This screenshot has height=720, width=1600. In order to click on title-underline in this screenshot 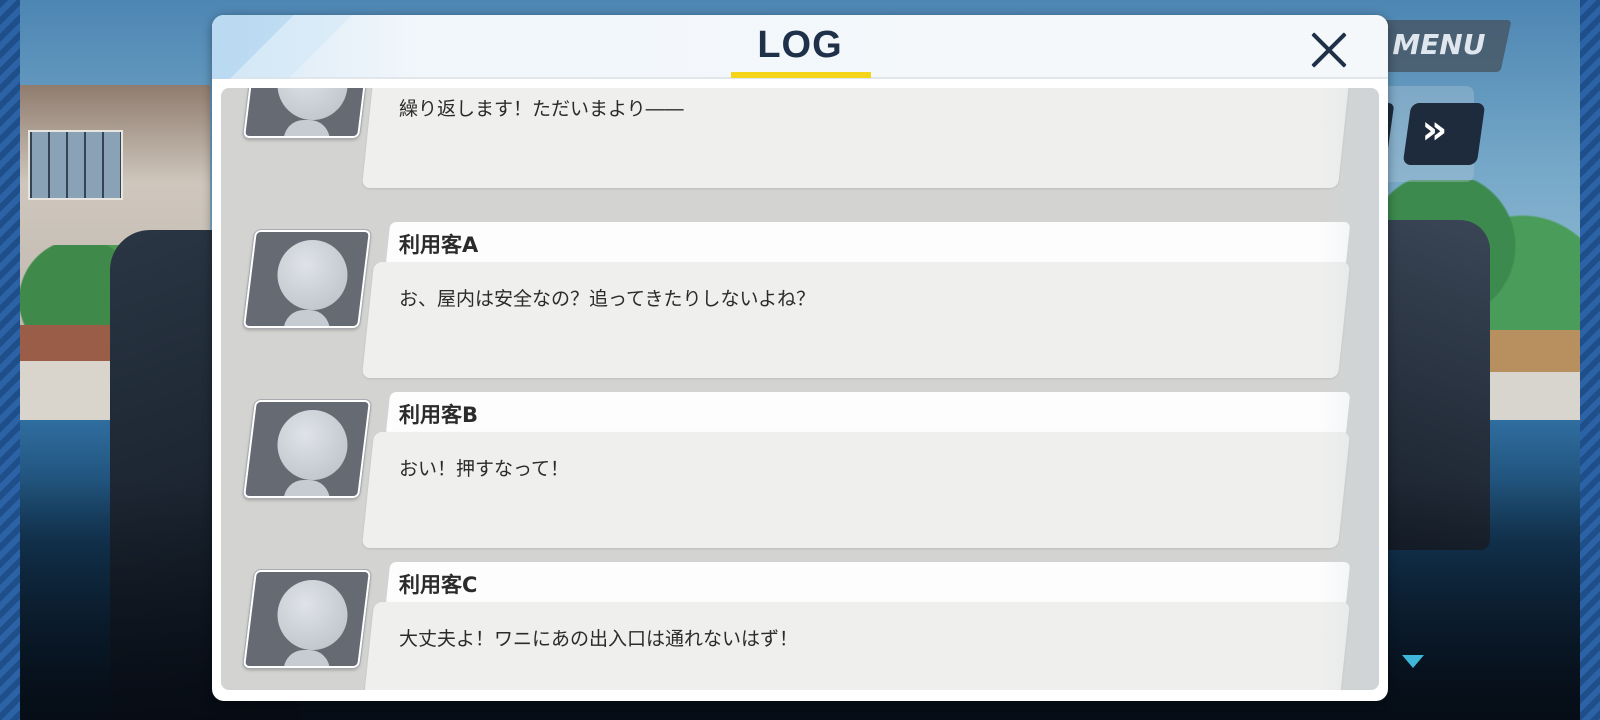, I will do `click(801, 75)`.